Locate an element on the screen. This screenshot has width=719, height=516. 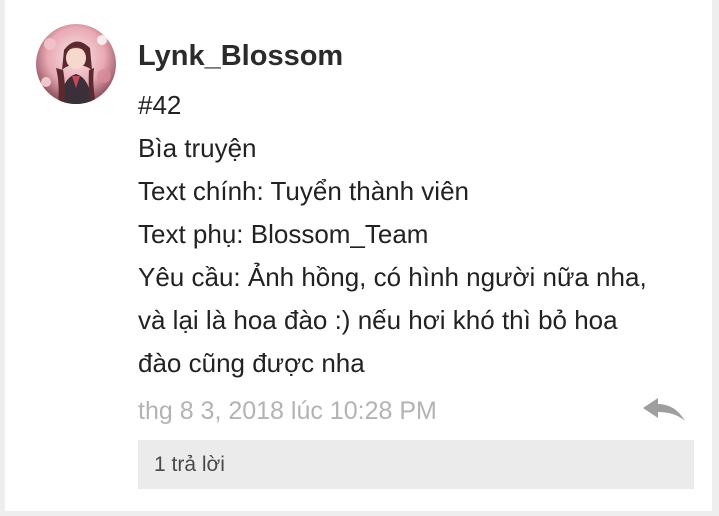
author-name: Lynk_Blossom is located at coordinates (240, 56).